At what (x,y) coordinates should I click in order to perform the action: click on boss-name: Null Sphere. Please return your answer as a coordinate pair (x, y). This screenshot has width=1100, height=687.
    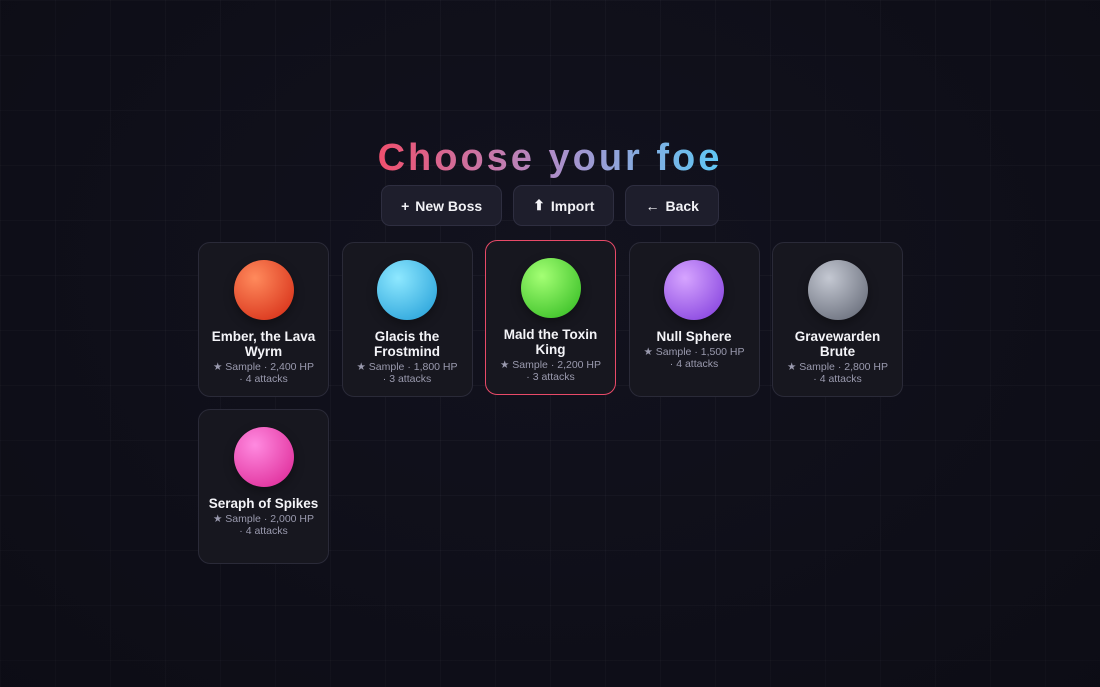
    Looking at the image, I should click on (694, 336).